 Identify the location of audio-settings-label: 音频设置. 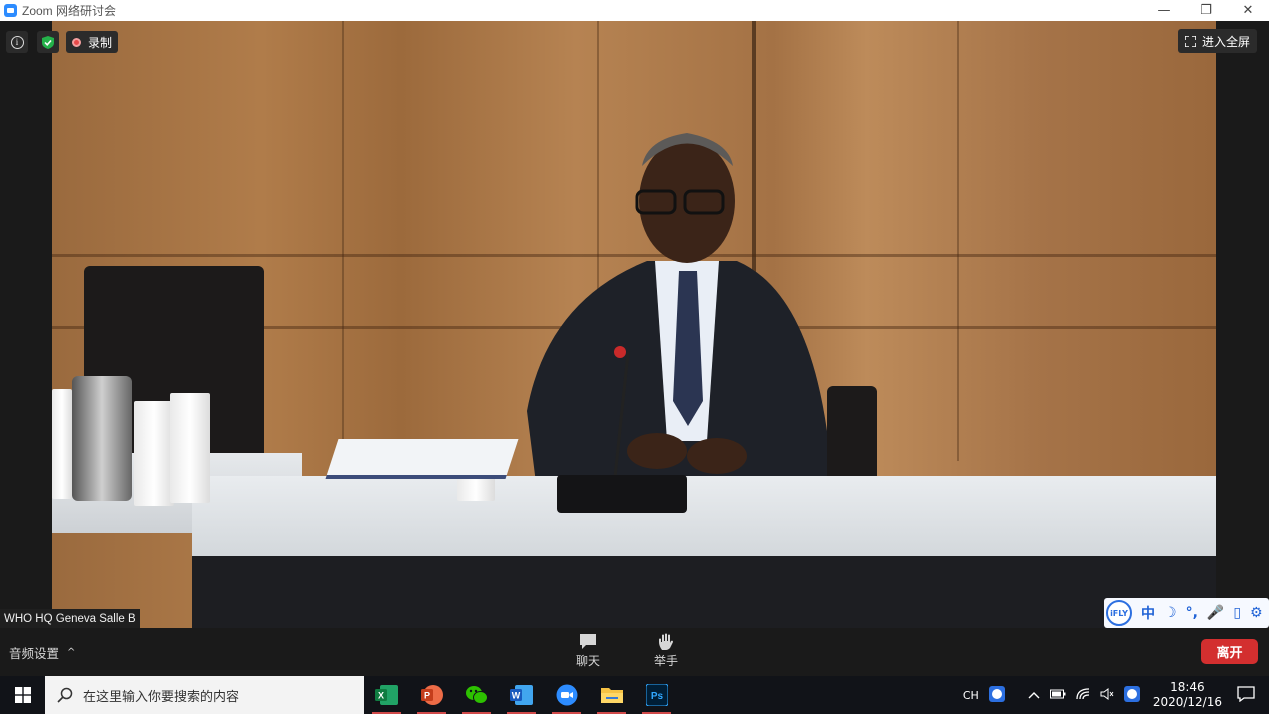
(34, 653).